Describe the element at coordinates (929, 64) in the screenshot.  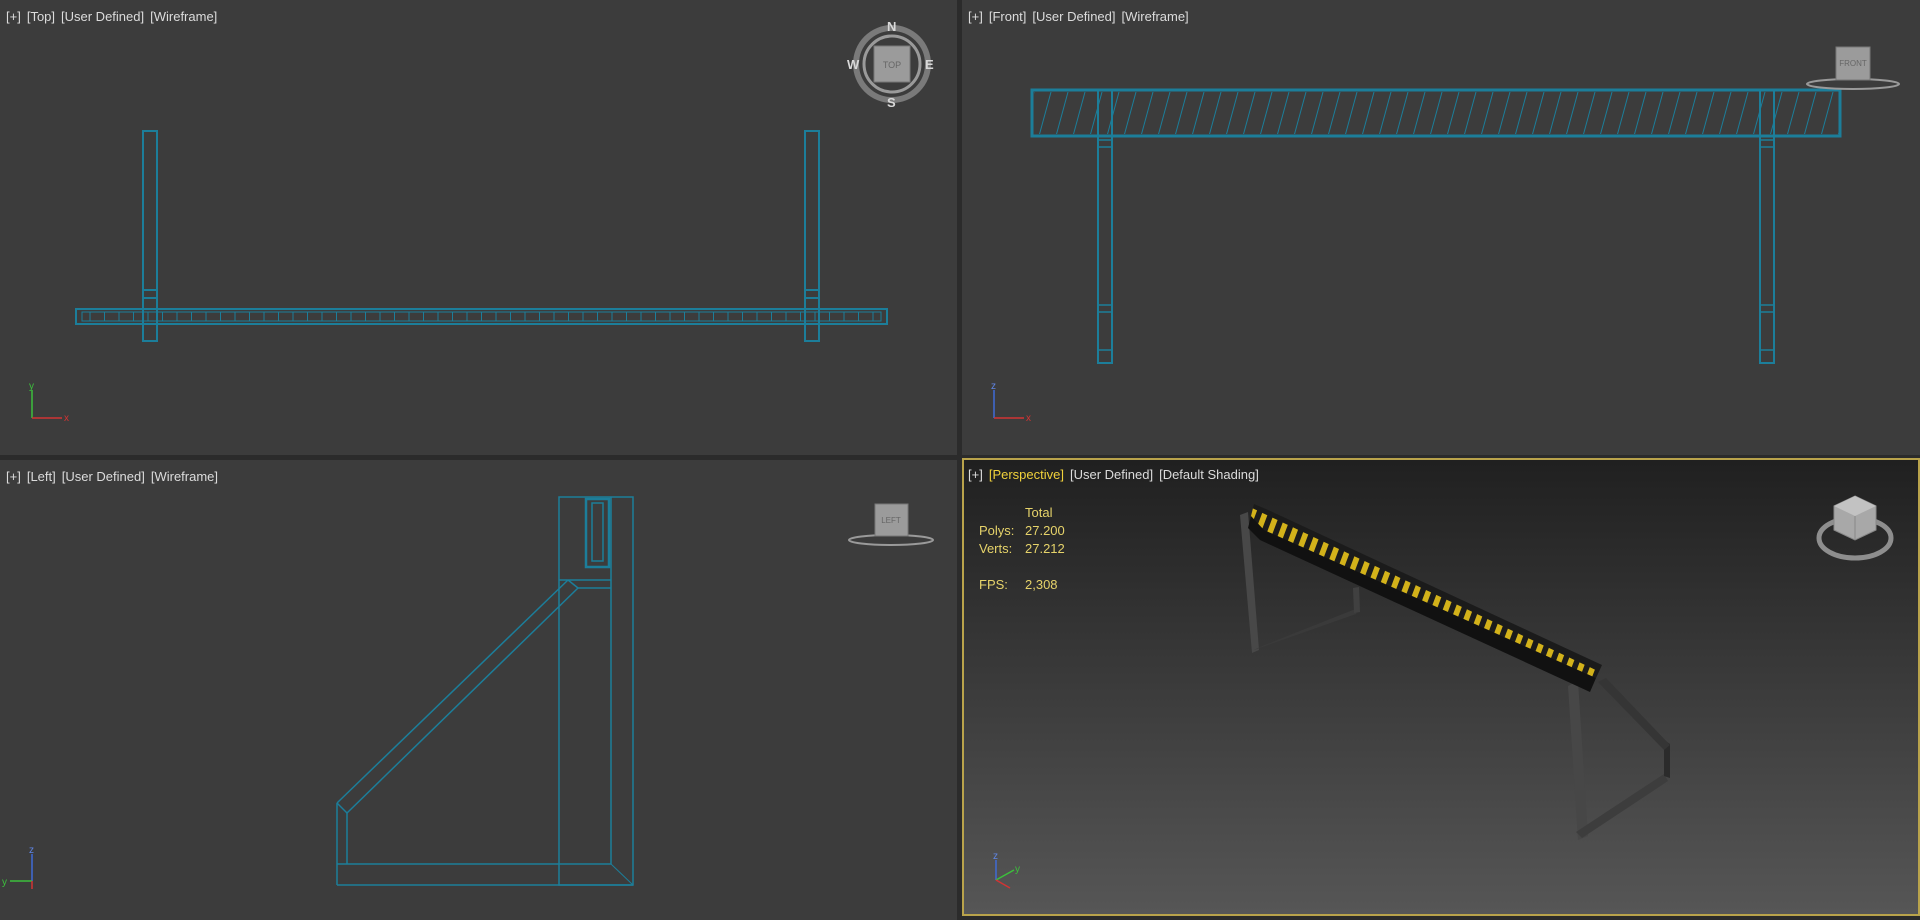
I see `compass-east: E` at that location.